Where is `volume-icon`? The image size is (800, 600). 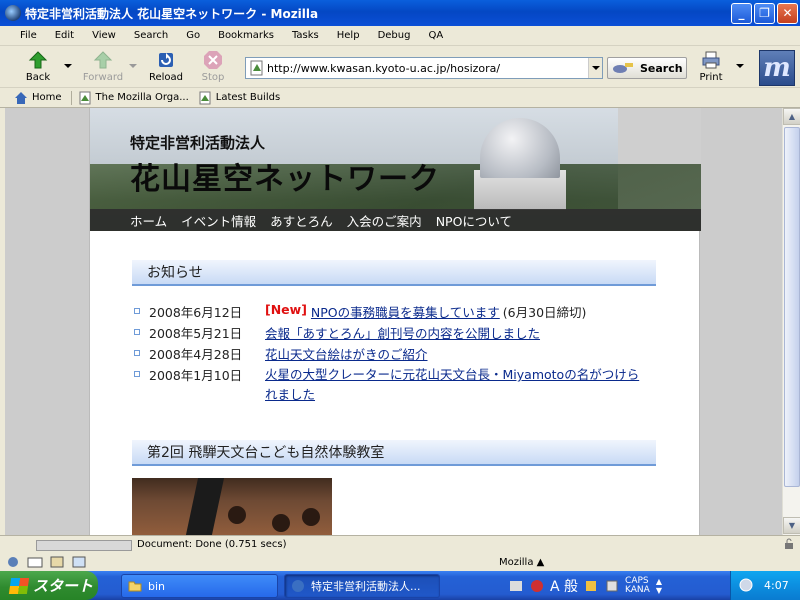
volume-icon is located at coordinates (746, 585).